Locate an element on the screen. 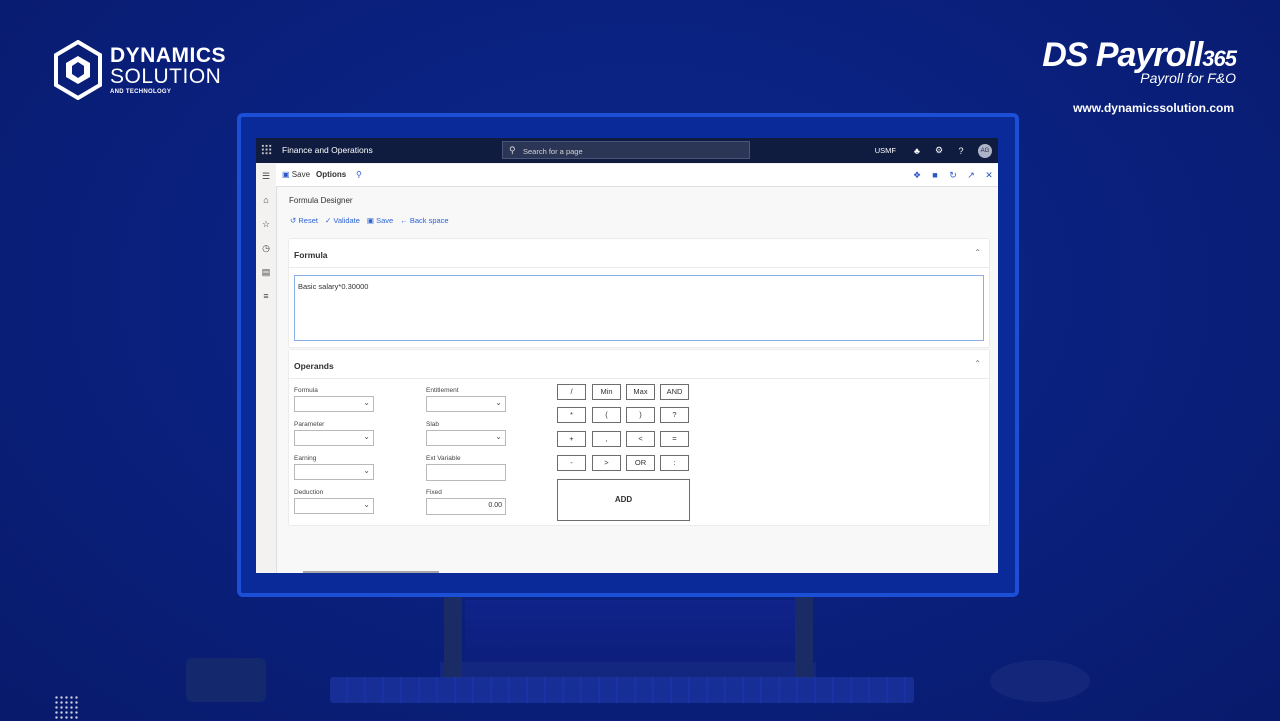 Image resolution: width=1280 pixels, height=721 pixels. key-plus: + is located at coordinates (571, 439).